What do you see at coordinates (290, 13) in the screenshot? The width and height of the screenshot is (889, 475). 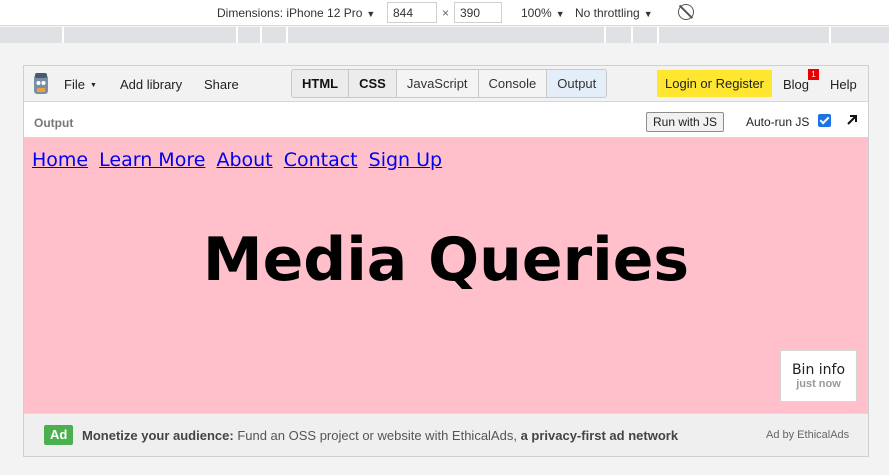 I see `device-name: Dimensions: iPhone 12 Pro` at bounding box center [290, 13].